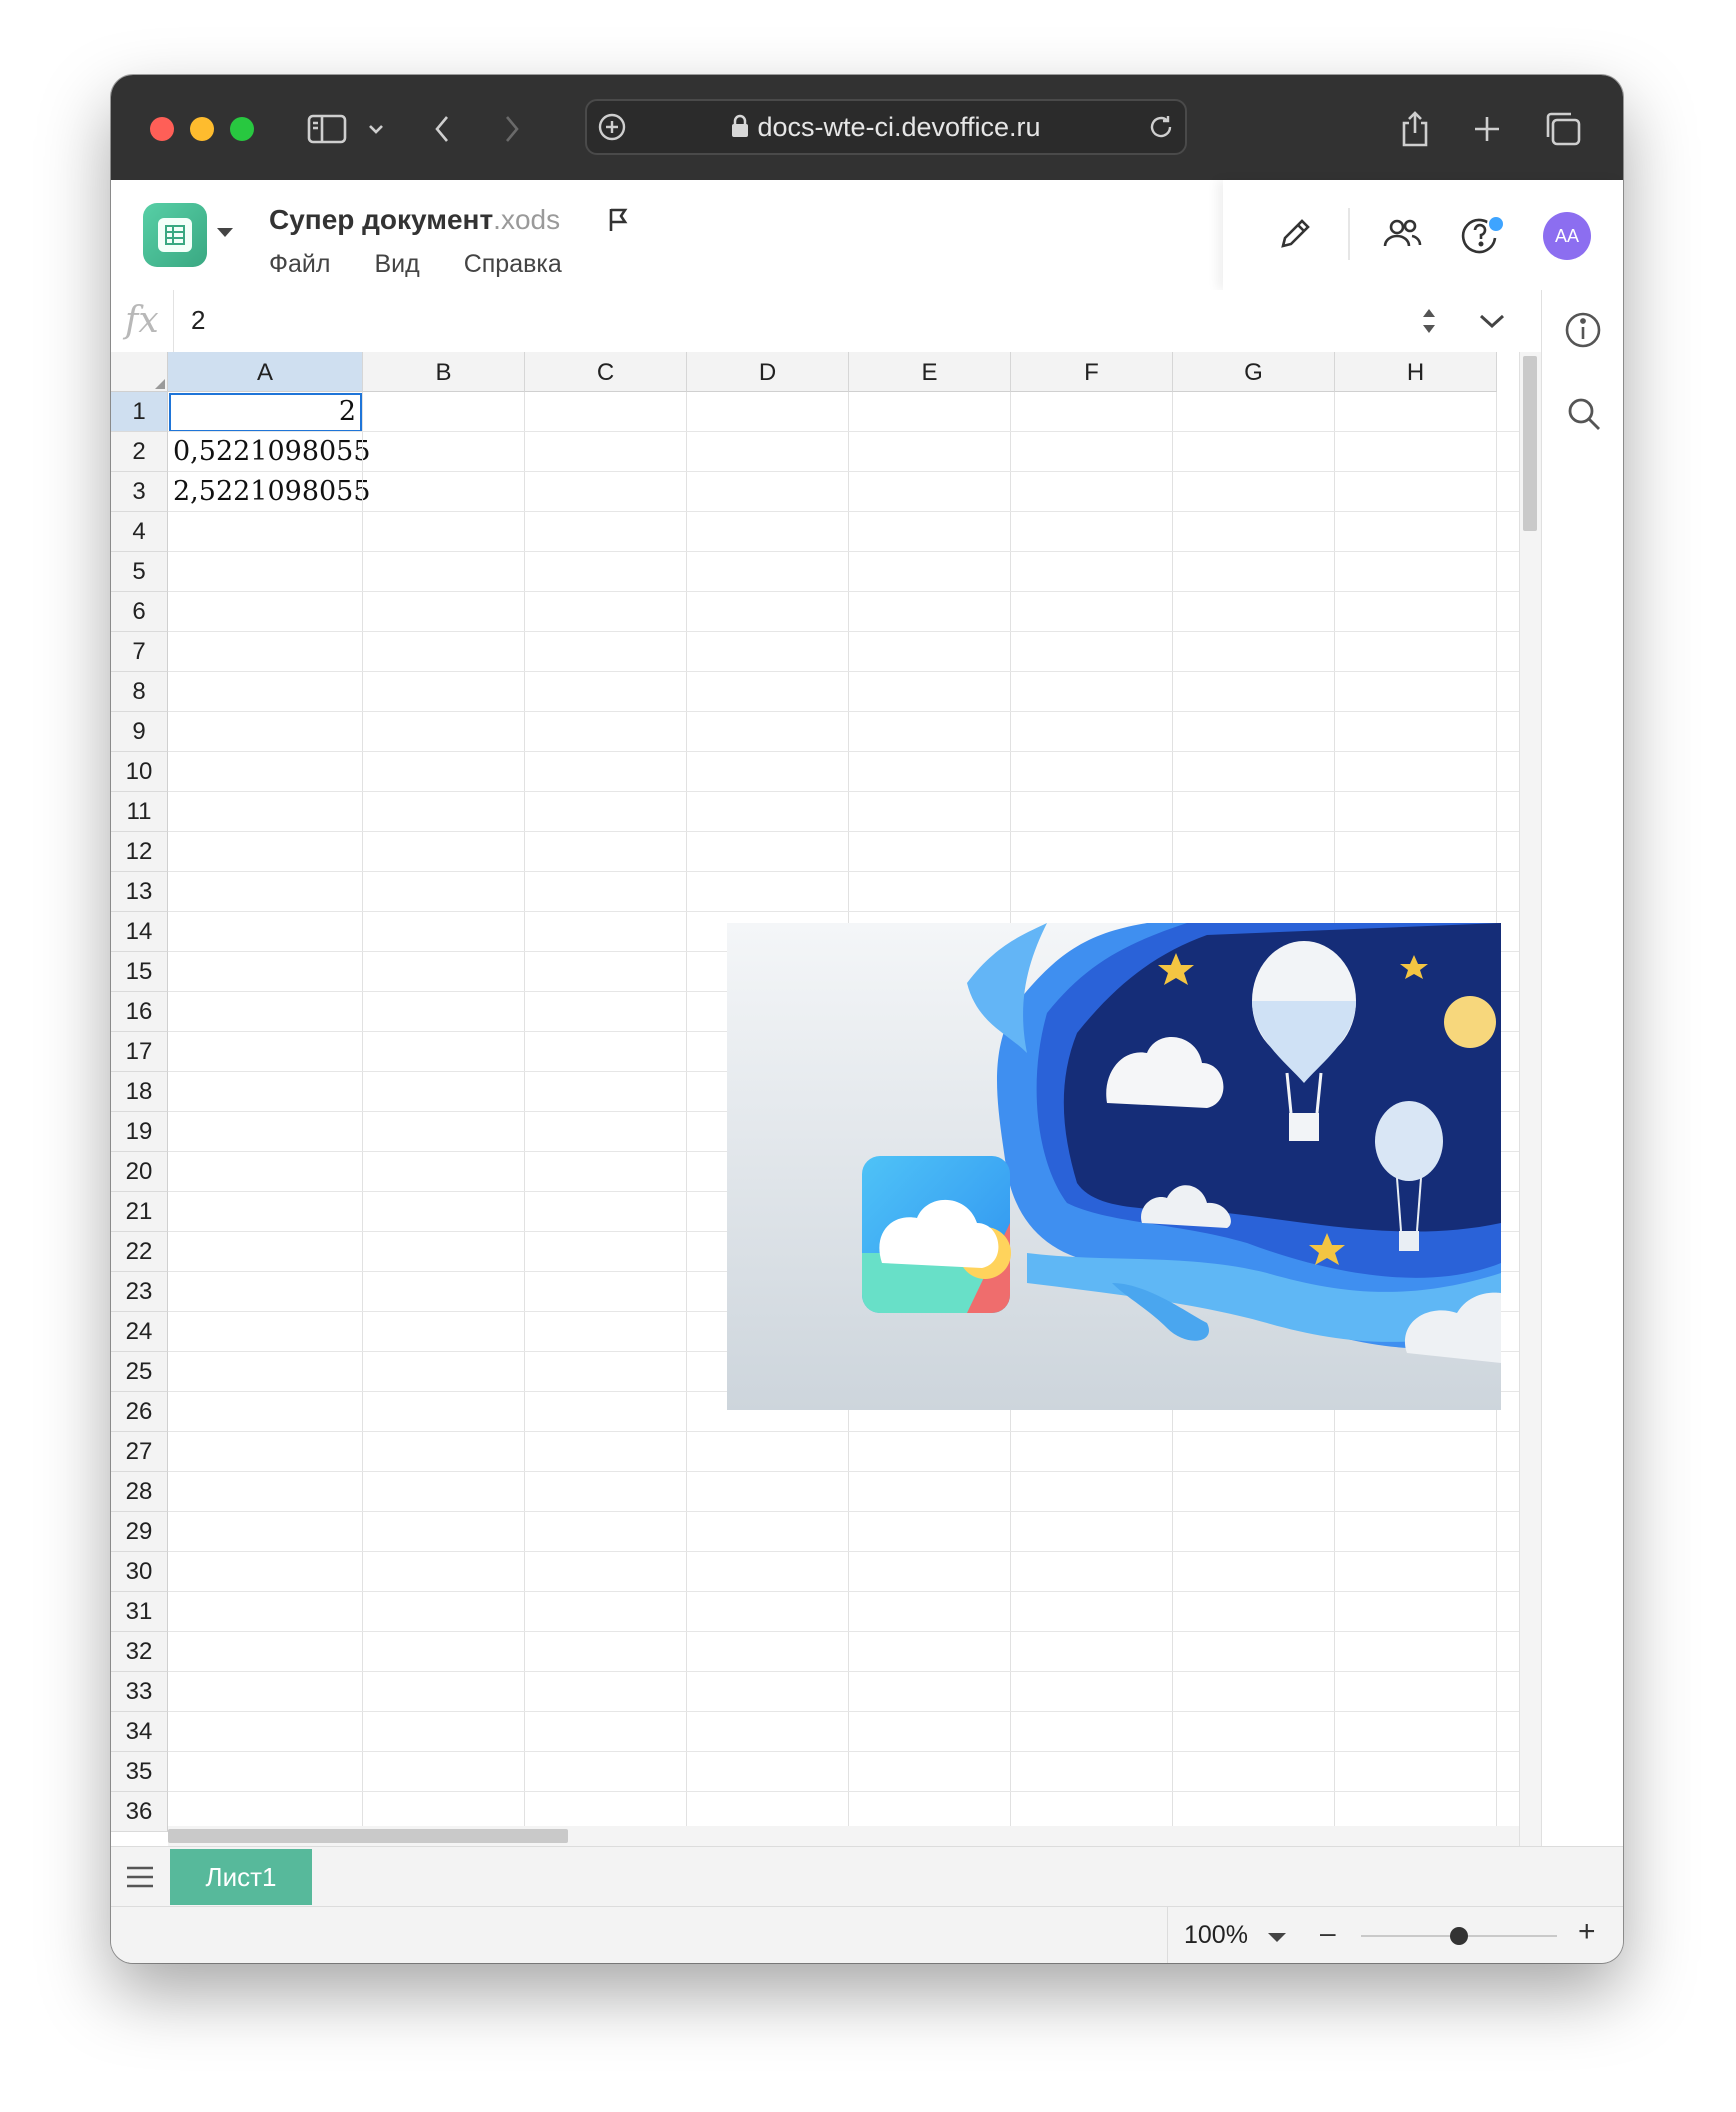 The height and width of the screenshot is (2112, 1736). Describe the element at coordinates (198, 320) in the screenshot. I see `formula-input: 2` at that location.